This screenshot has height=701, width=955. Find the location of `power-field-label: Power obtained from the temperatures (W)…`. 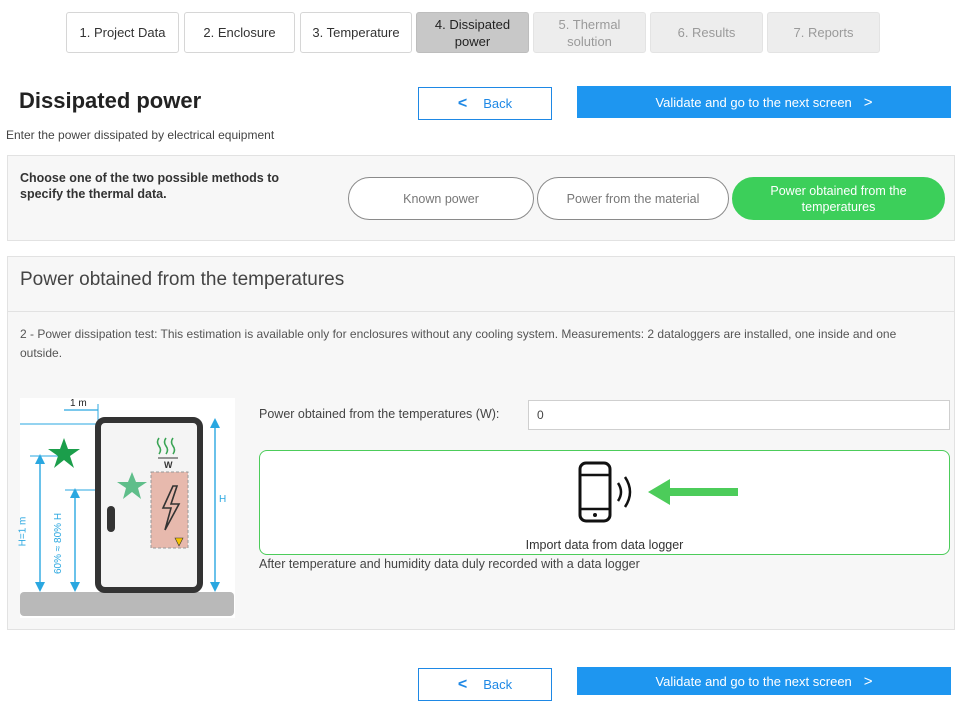

power-field-label: Power obtained from the temperatures (W)… is located at coordinates (379, 414).